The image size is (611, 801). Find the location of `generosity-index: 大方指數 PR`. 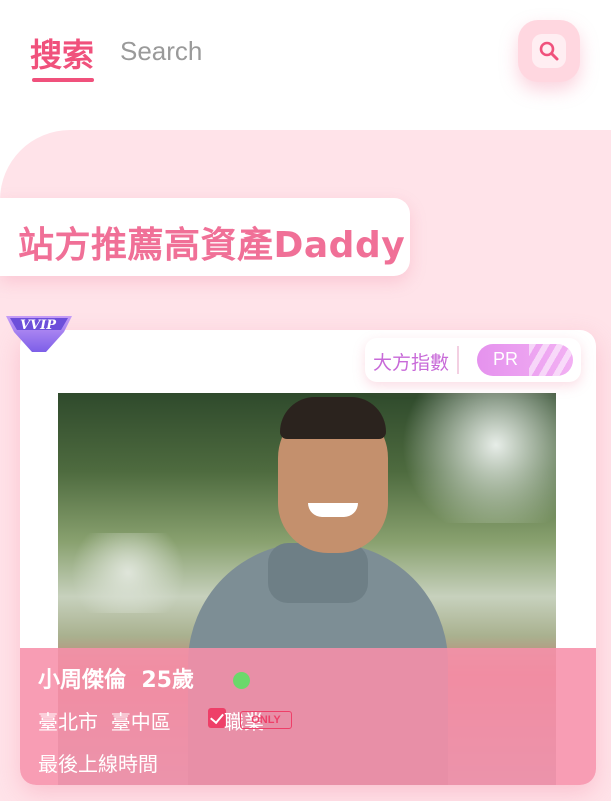

generosity-index: 大方指數 PR is located at coordinates (473, 360).